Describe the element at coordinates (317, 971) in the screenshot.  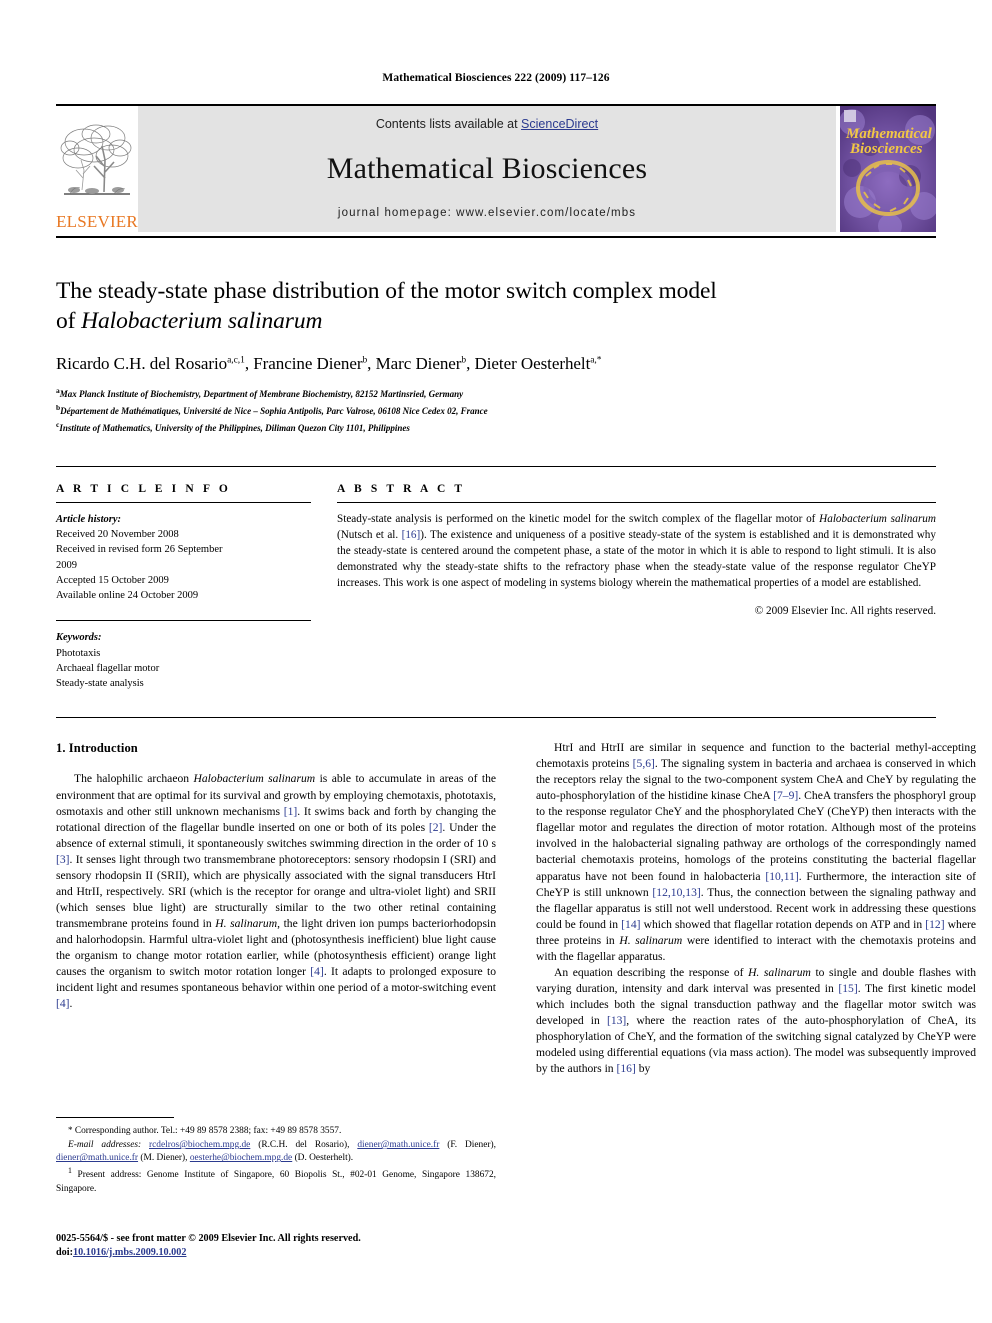
I see `lp-ref-4: [4]` at that location.